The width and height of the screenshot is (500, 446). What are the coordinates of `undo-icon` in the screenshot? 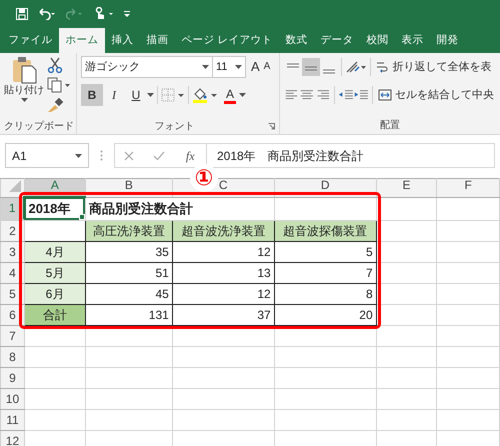 It's located at (47, 14).